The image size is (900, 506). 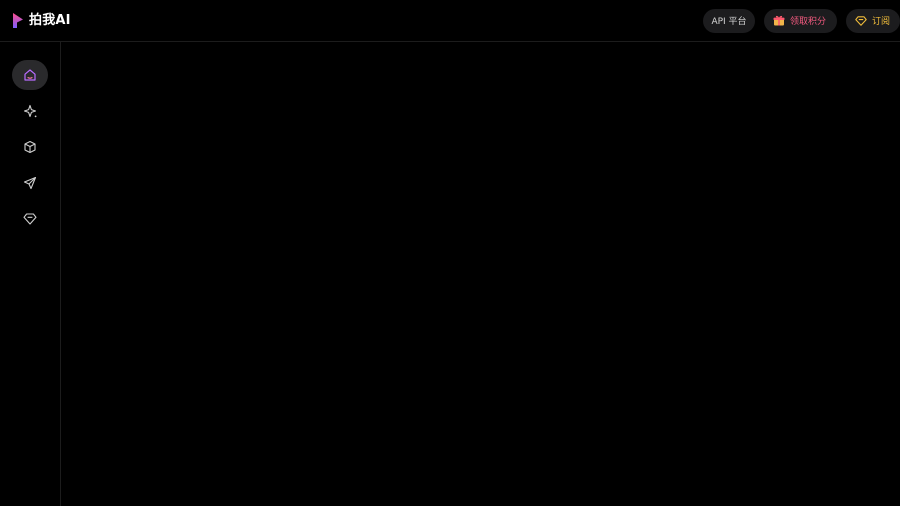 I want to click on header-actions: API 平台 领取积分 订阅, so click(x=801, y=20).